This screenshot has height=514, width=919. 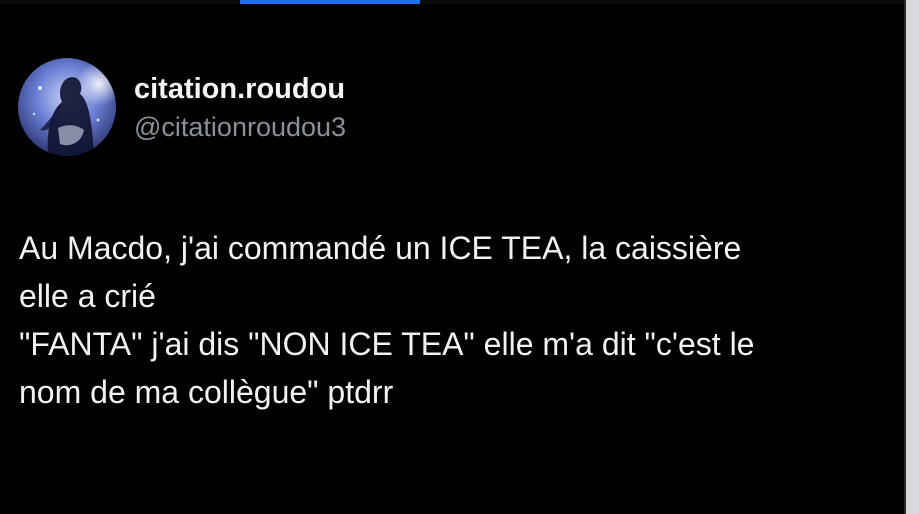 What do you see at coordinates (240, 127) in the screenshot?
I see `user-handle: @citationroudou3` at bounding box center [240, 127].